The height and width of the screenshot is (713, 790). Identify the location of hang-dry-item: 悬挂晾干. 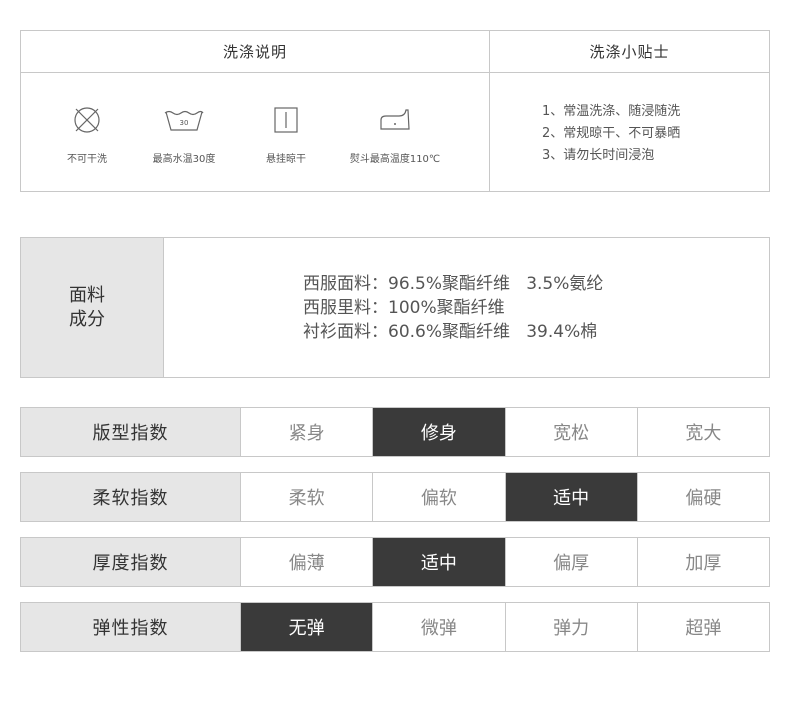
(286, 119).